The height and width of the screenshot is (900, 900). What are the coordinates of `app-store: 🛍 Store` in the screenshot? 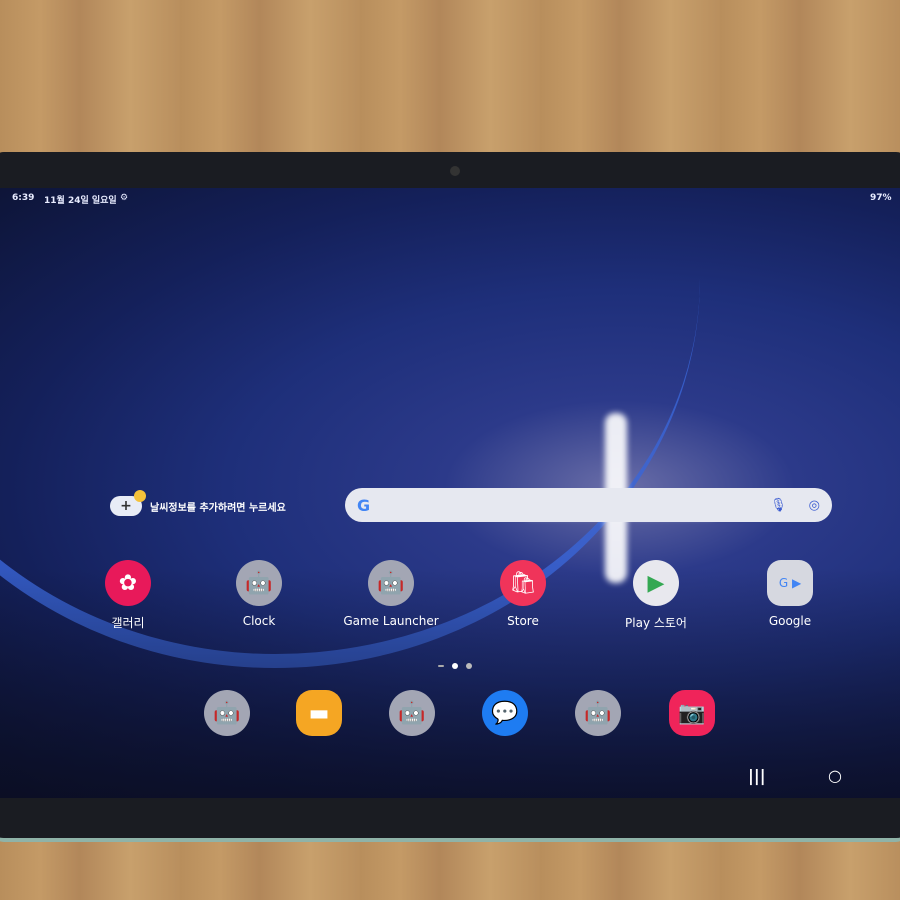 It's located at (523, 594).